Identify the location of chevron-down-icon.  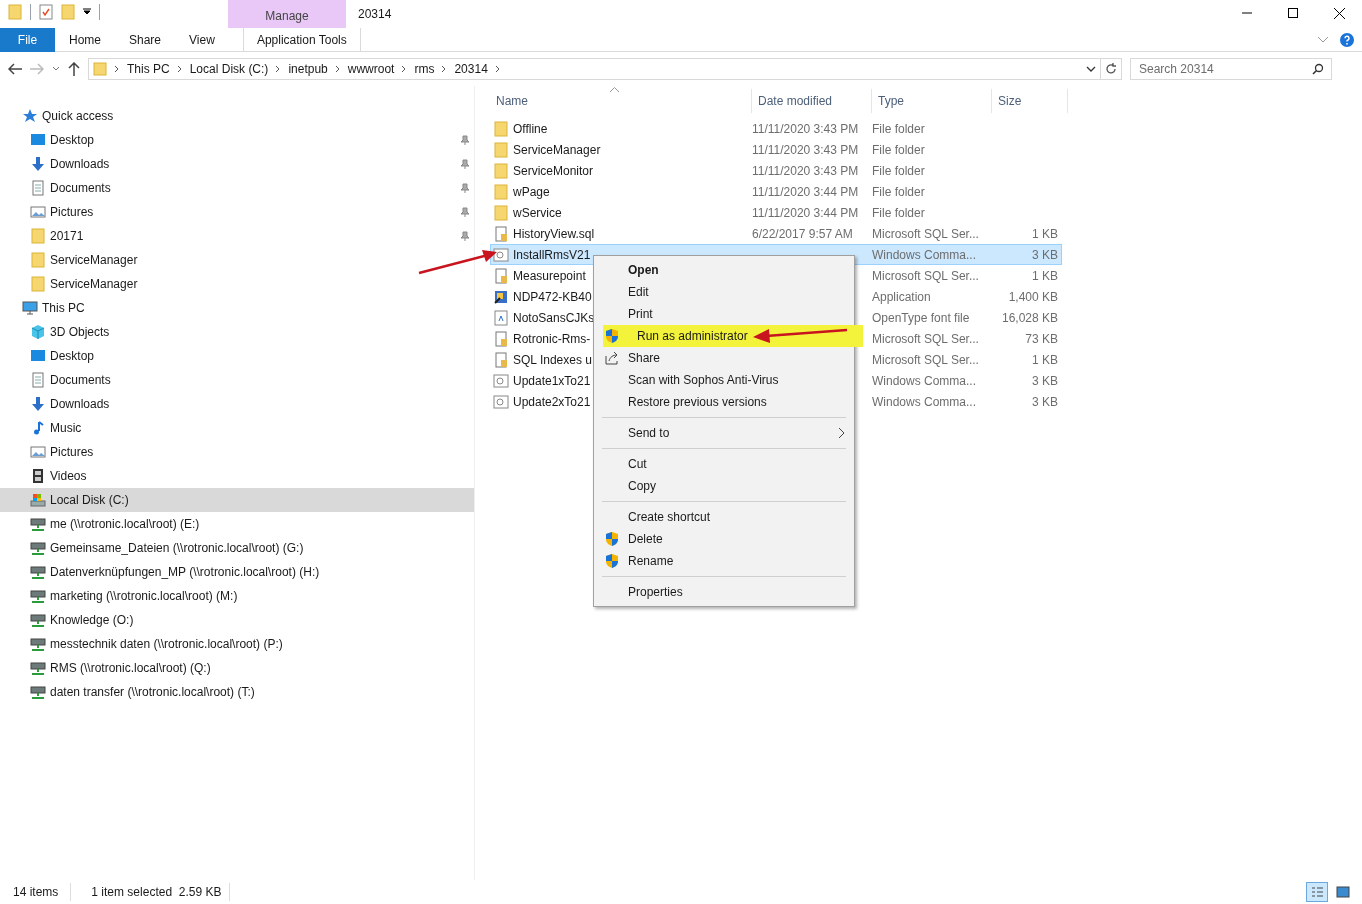
(1323, 39).